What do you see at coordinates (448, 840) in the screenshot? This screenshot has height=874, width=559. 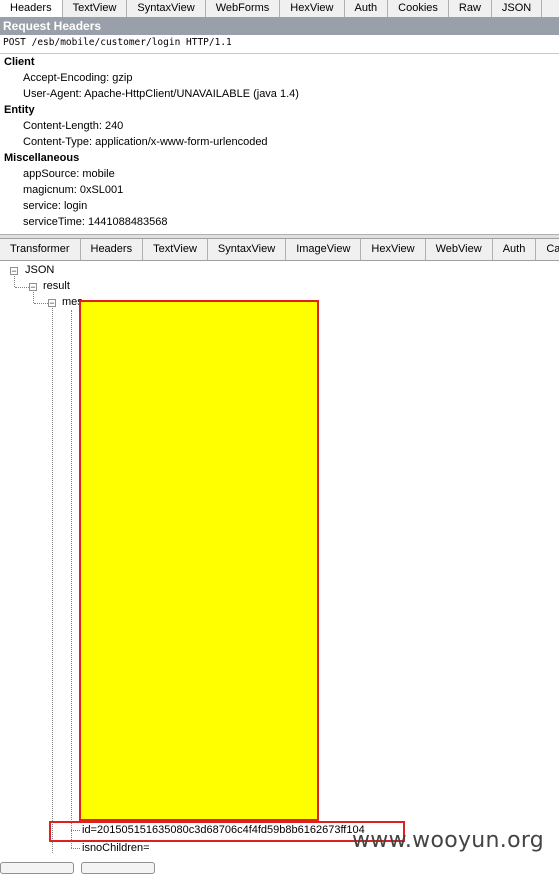 I see `watermark: www.wooyun.org` at bounding box center [448, 840].